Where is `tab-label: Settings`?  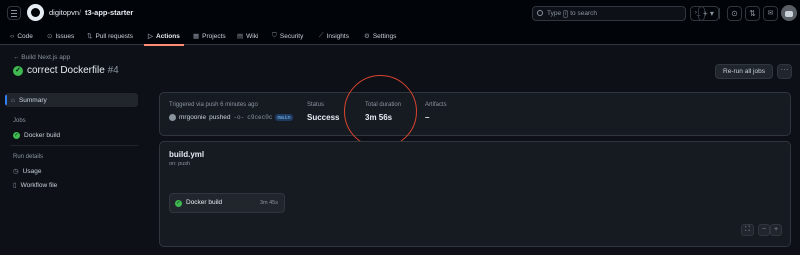
tab-label: Settings is located at coordinates (384, 36).